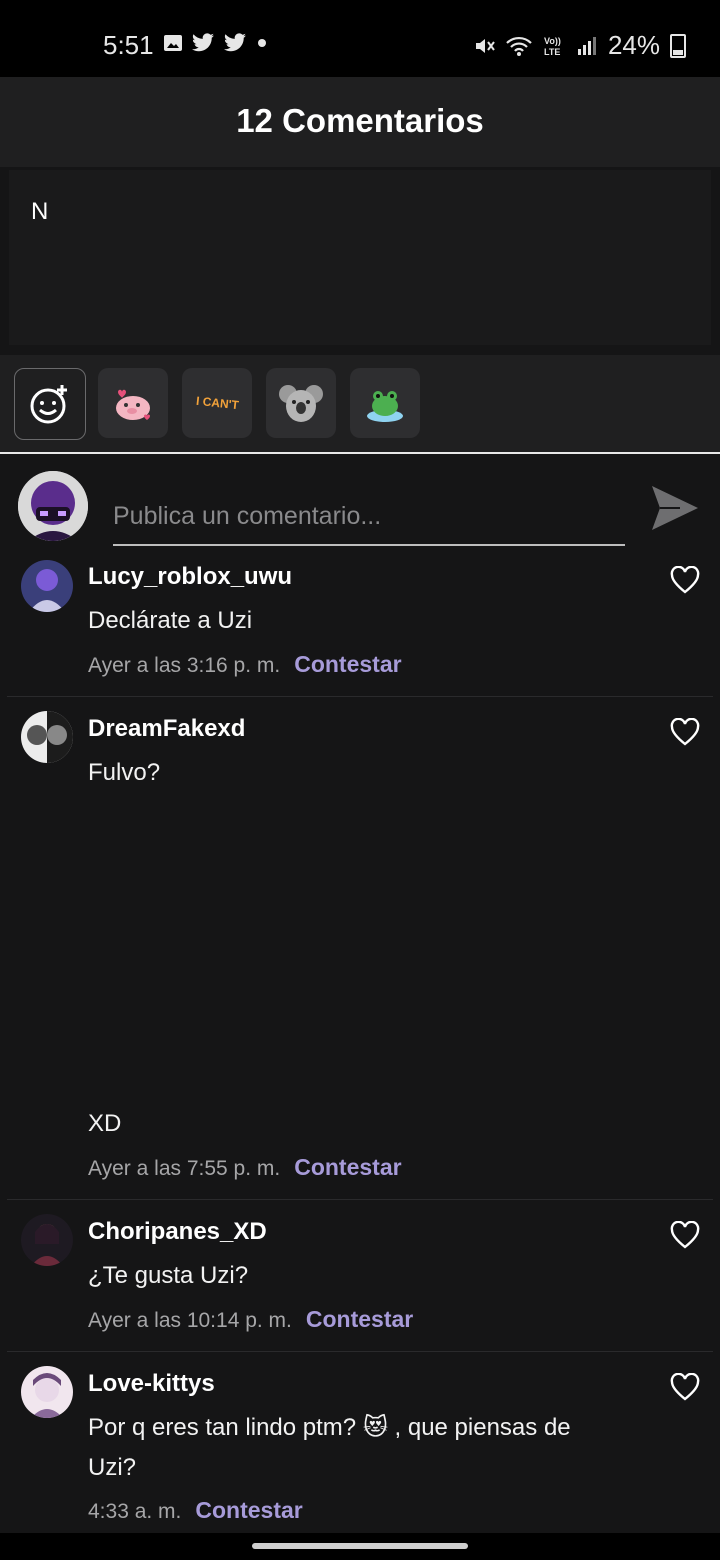 Image resolution: width=720 pixels, height=1560 pixels. I want to click on image-icon, so click(173, 43).